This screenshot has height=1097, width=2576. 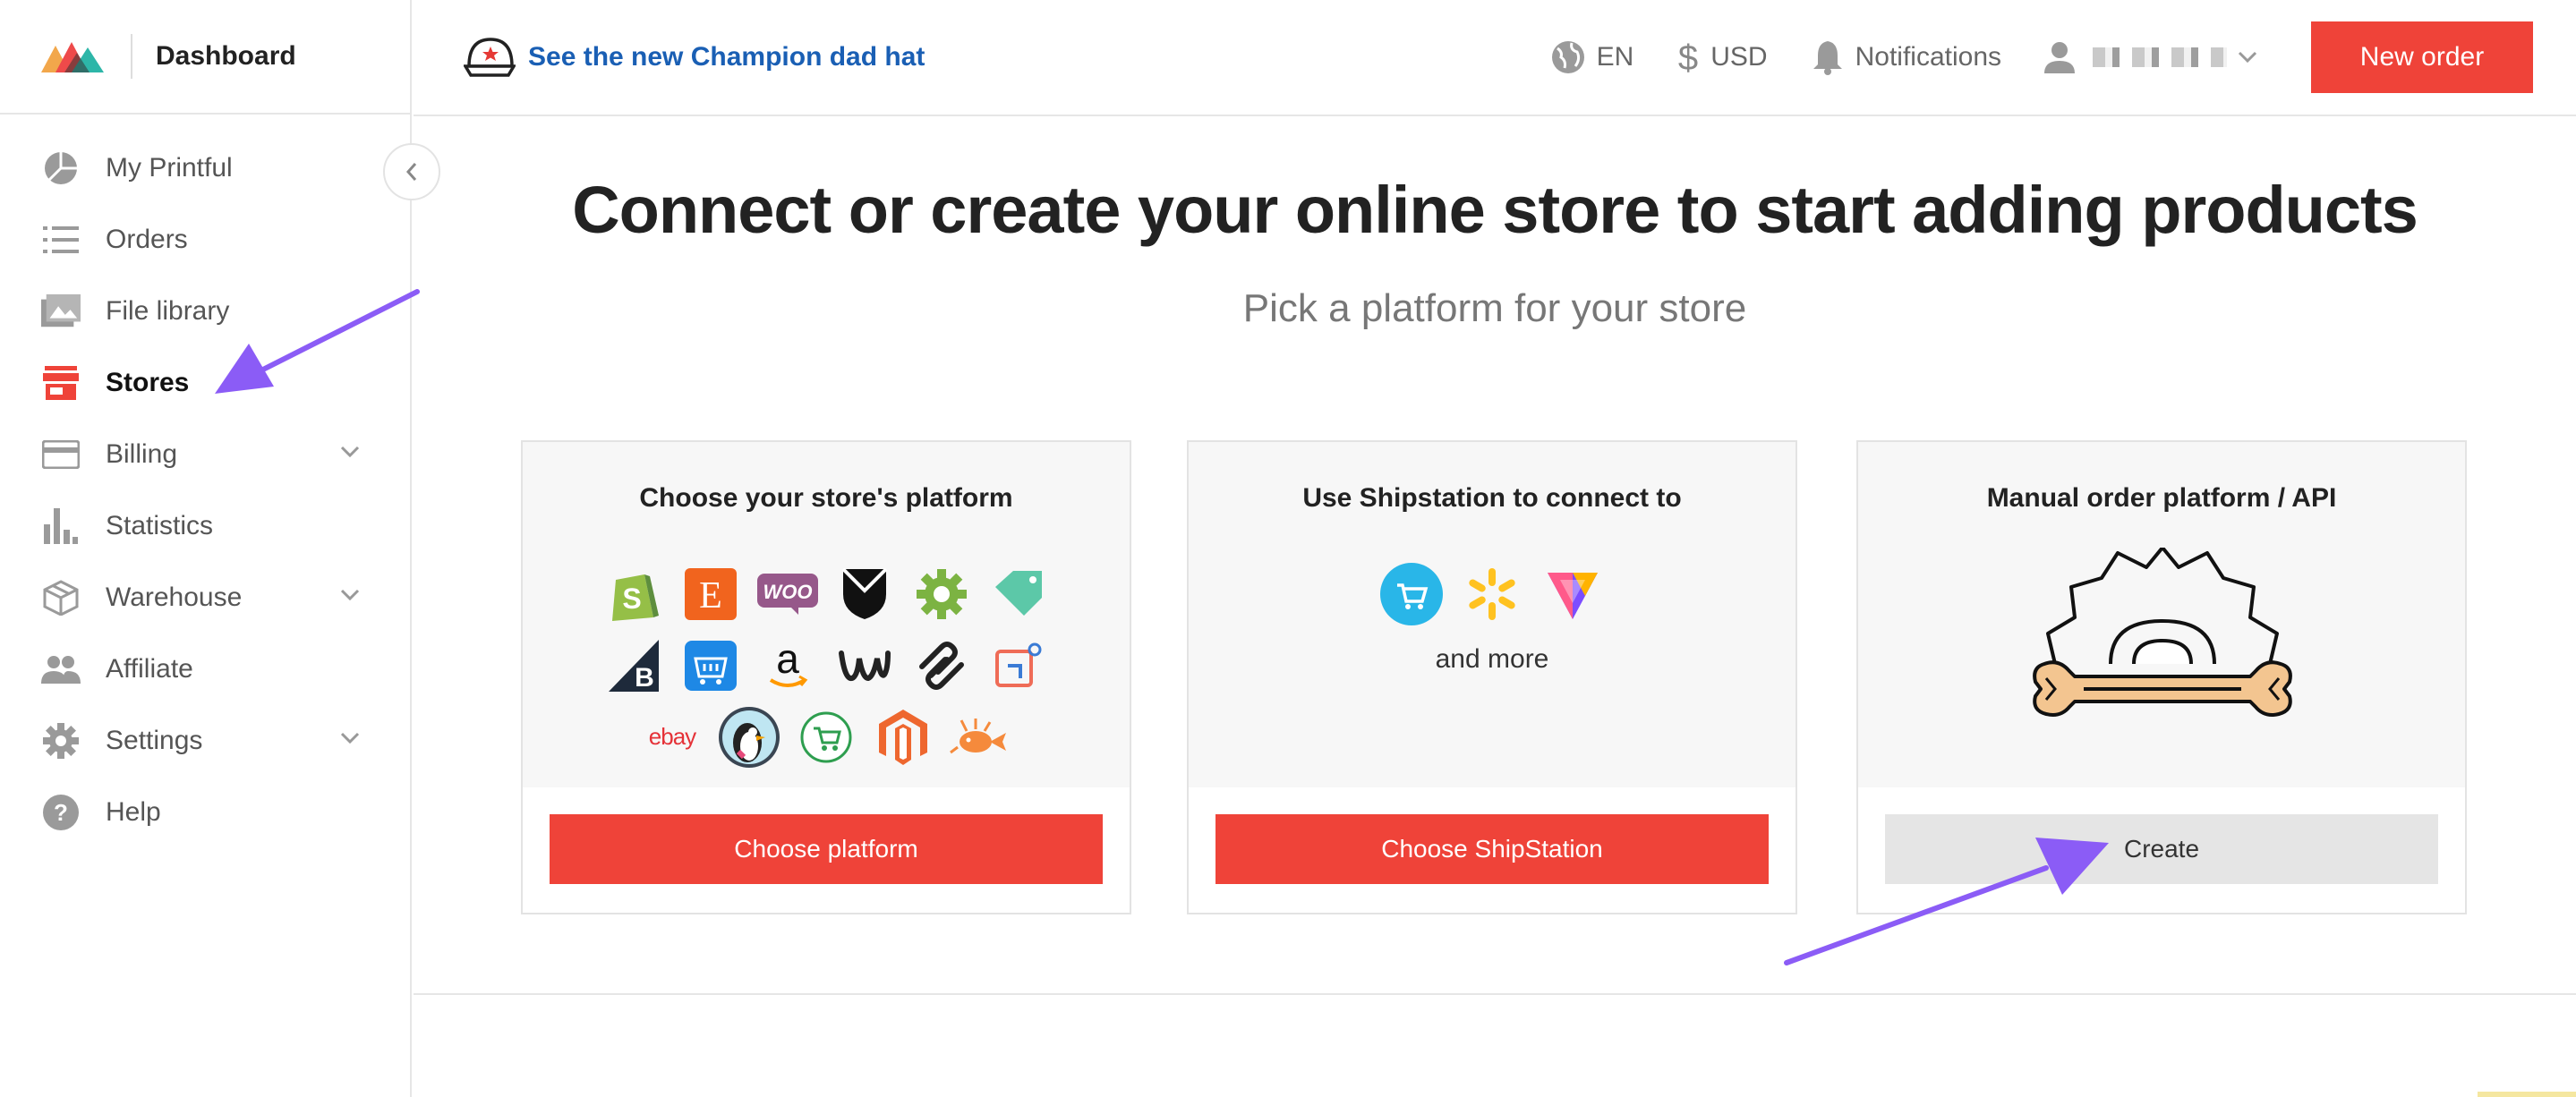 What do you see at coordinates (61, 669) in the screenshot?
I see `people-icon` at bounding box center [61, 669].